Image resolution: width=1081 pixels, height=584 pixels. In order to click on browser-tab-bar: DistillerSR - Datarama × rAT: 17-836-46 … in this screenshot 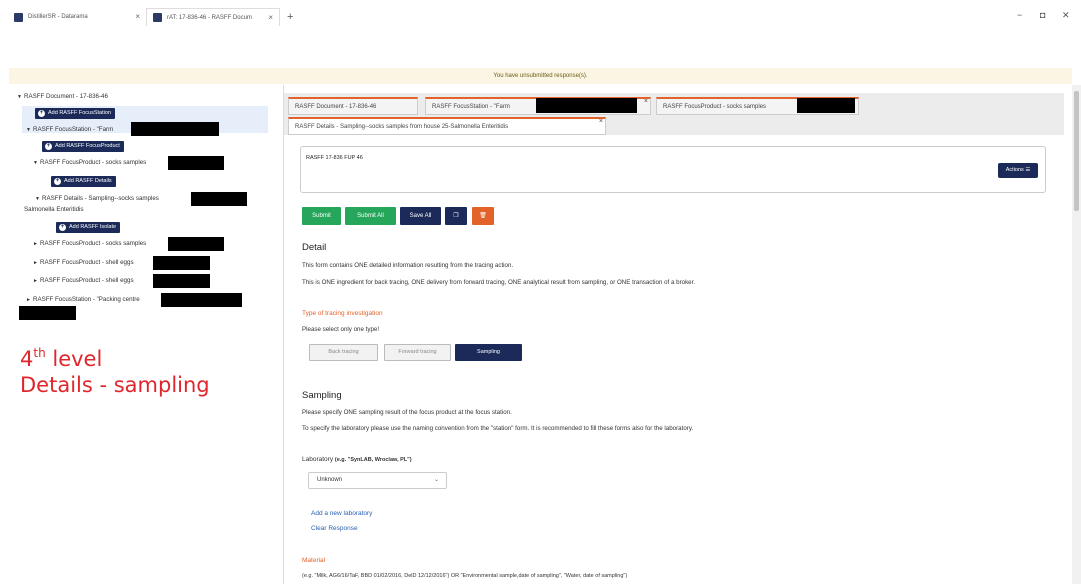, I will do `click(540, 18)`.